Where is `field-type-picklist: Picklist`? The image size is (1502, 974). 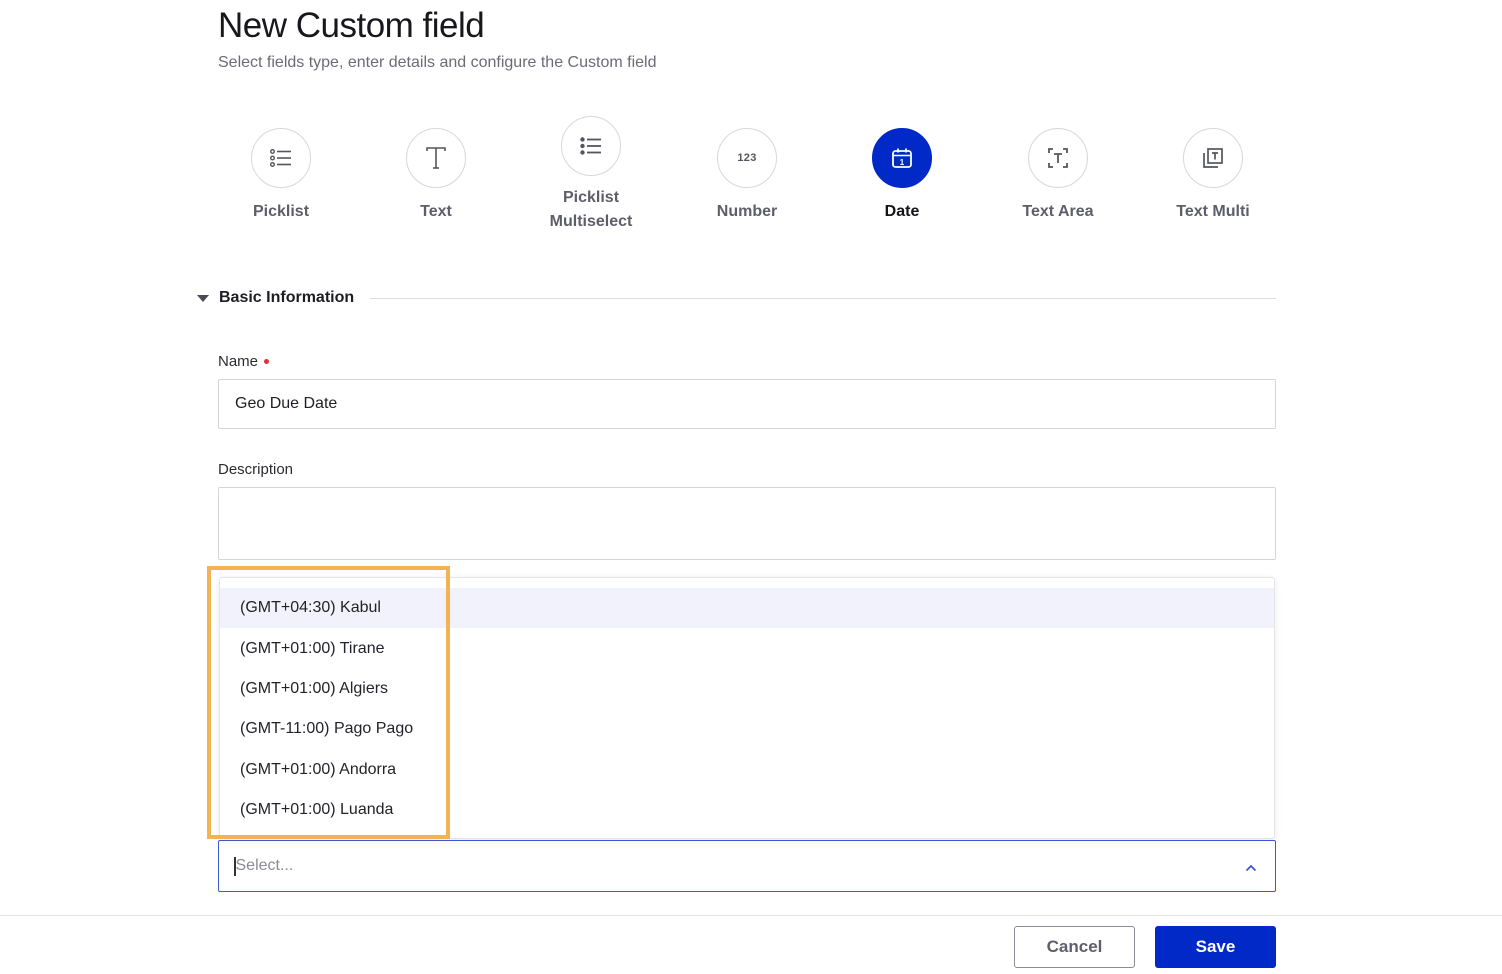 field-type-picklist: Picklist is located at coordinates (281, 176).